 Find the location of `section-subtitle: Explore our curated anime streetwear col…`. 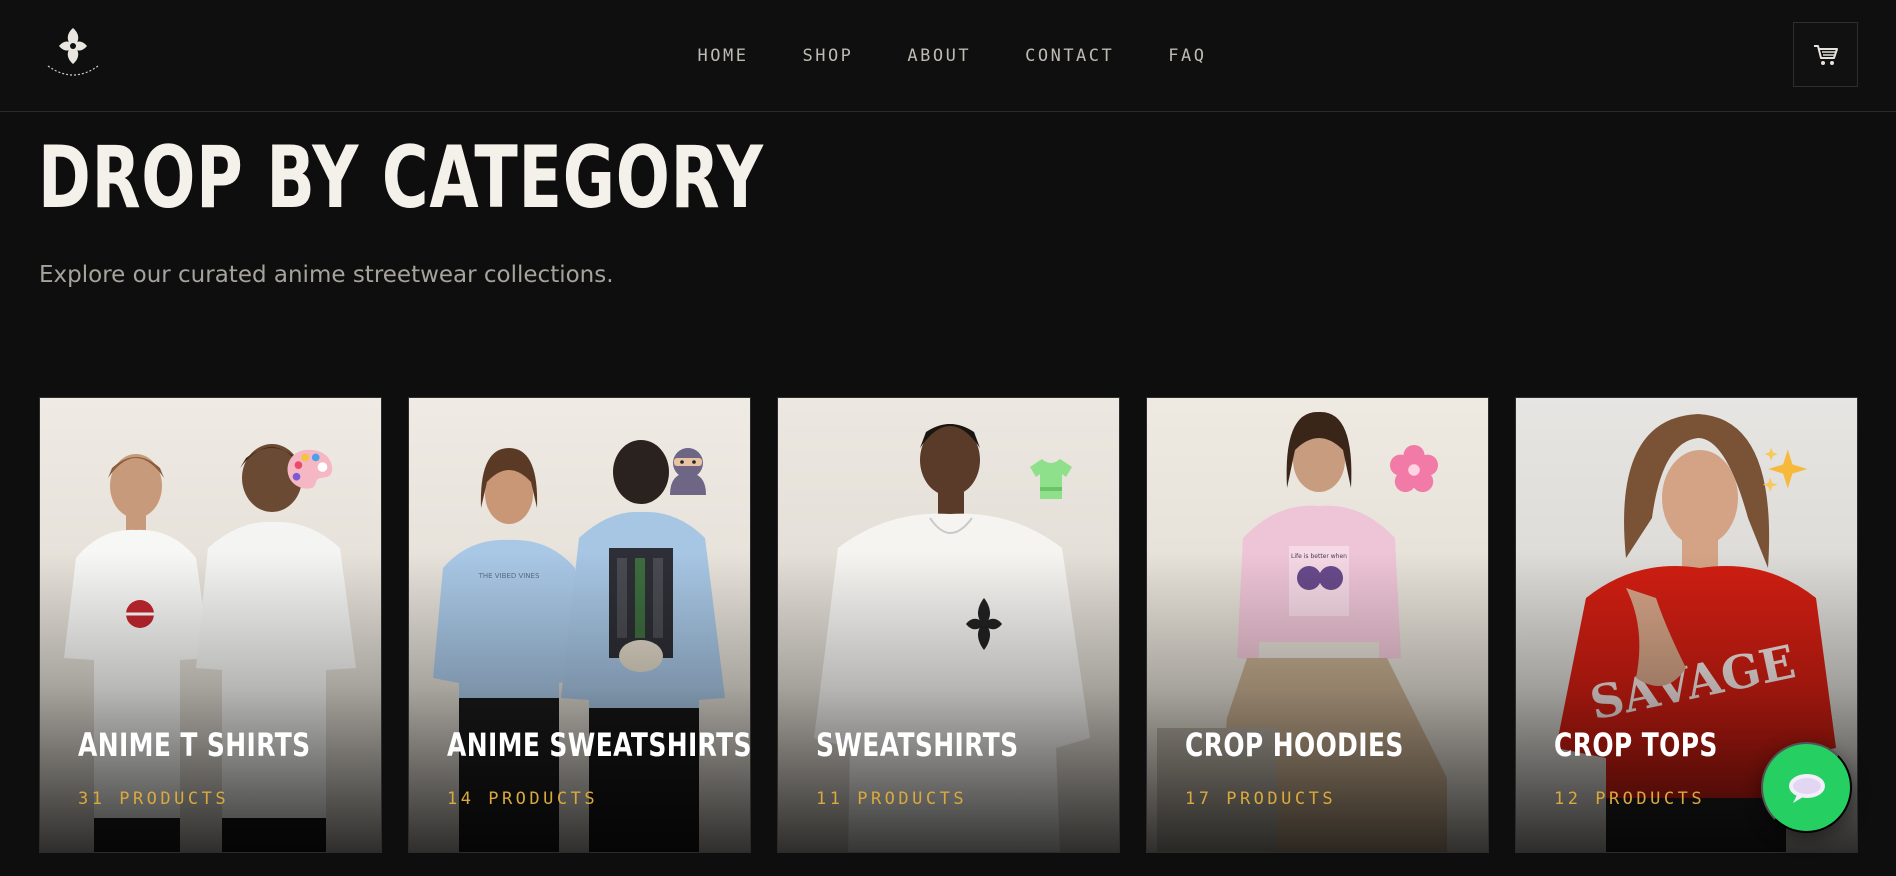

section-subtitle: Explore our curated anime streetwear col… is located at coordinates (326, 275).